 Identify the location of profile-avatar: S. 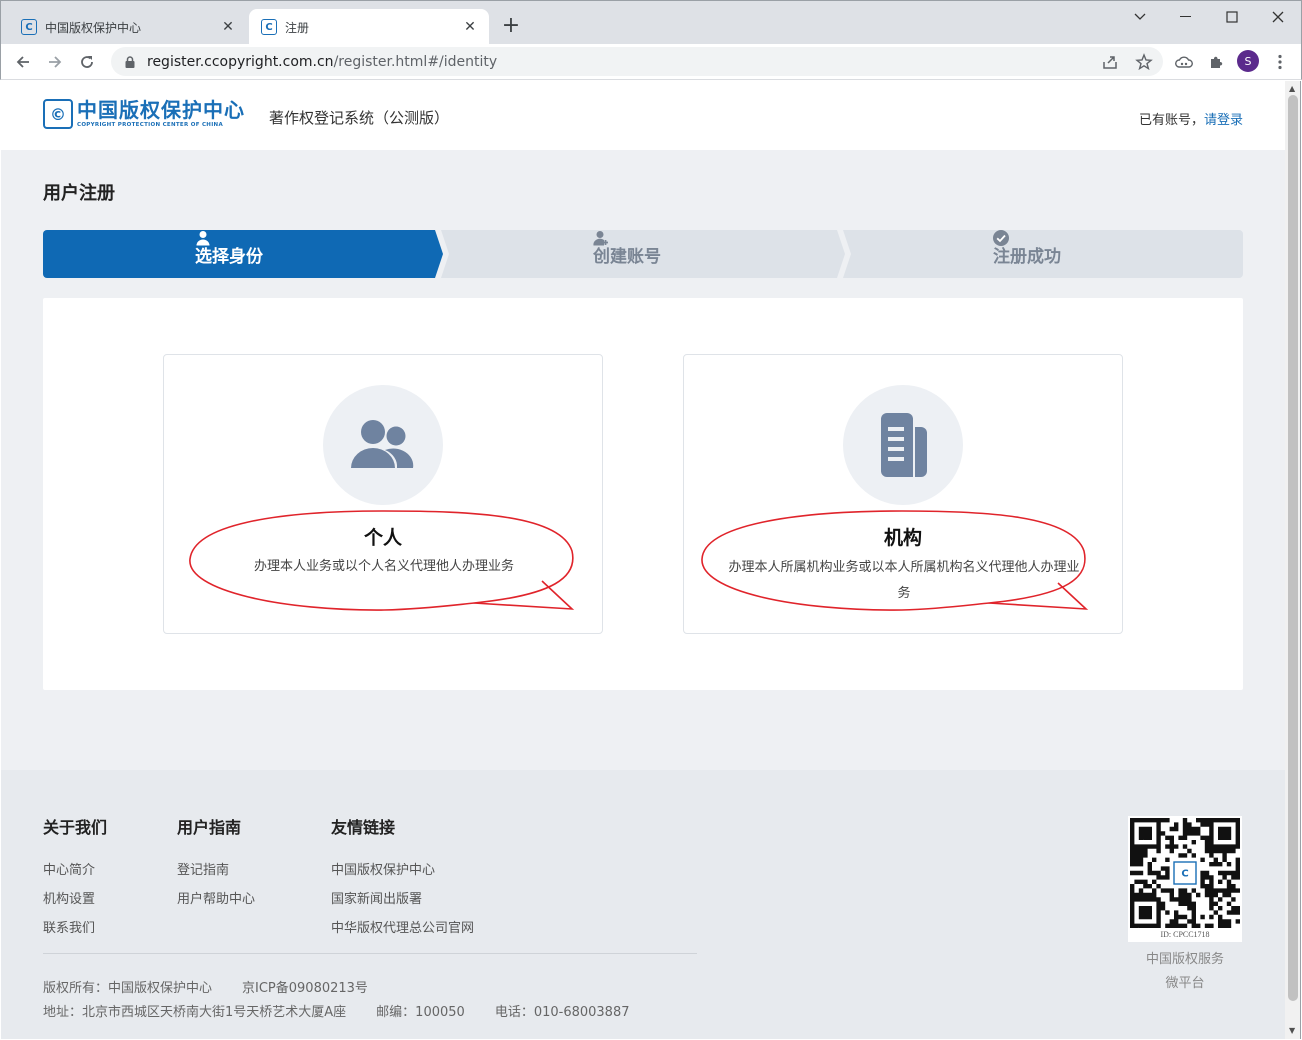
(1248, 61).